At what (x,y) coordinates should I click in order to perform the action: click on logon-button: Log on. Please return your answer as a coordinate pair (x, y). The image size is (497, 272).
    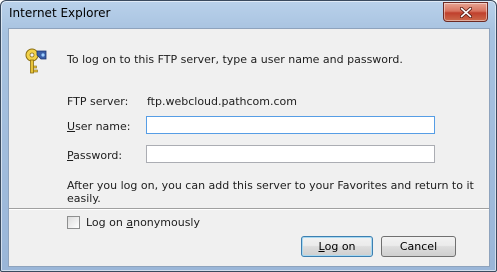
    Looking at the image, I should click on (337, 246).